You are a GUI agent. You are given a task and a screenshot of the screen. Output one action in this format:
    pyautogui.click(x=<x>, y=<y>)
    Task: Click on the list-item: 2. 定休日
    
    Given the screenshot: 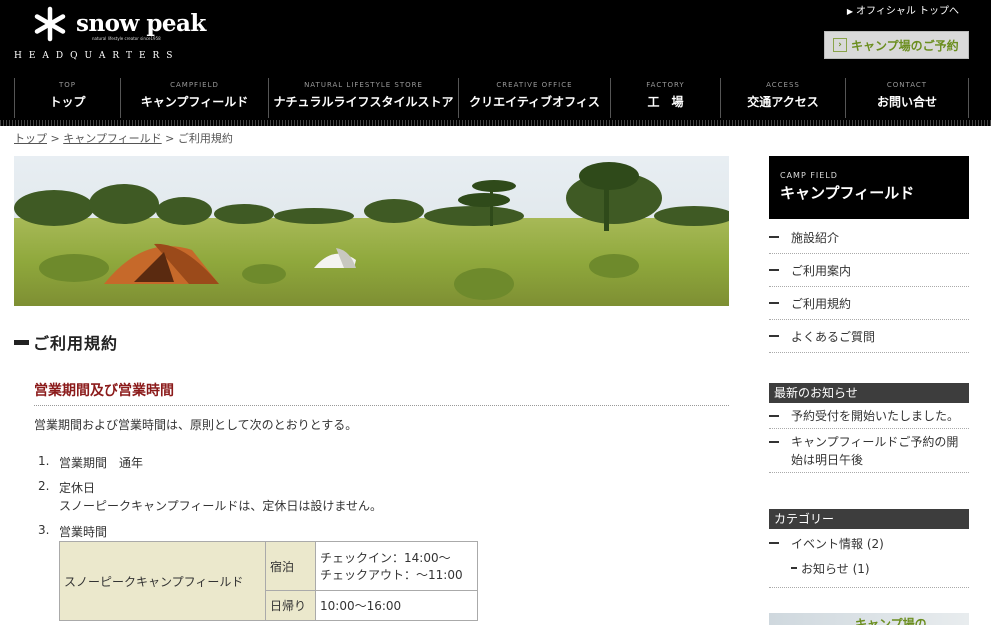 What is the action you would take?
    pyautogui.click(x=66, y=487)
    